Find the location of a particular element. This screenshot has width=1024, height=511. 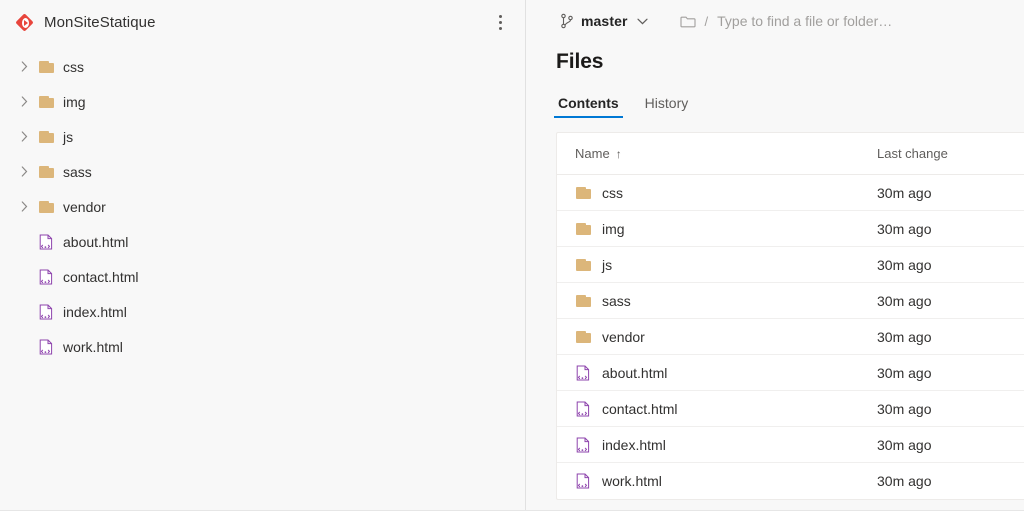

more-vertical-icon is located at coordinates (500, 23).